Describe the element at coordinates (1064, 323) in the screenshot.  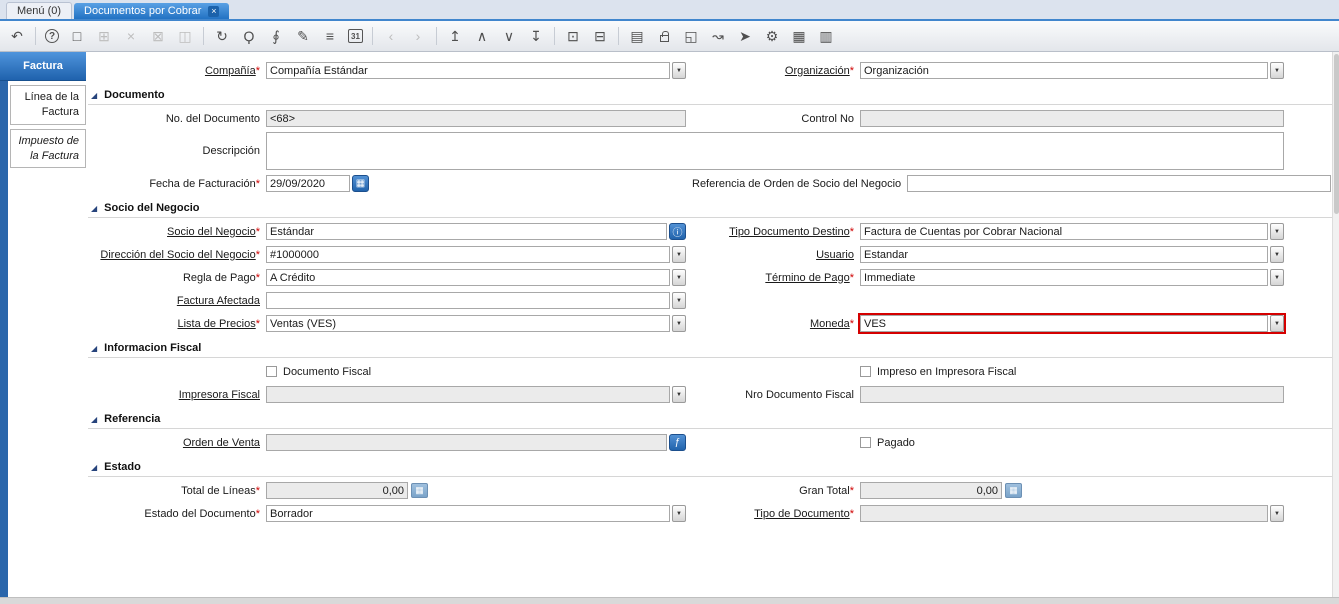
I see `moneda-input` at that location.